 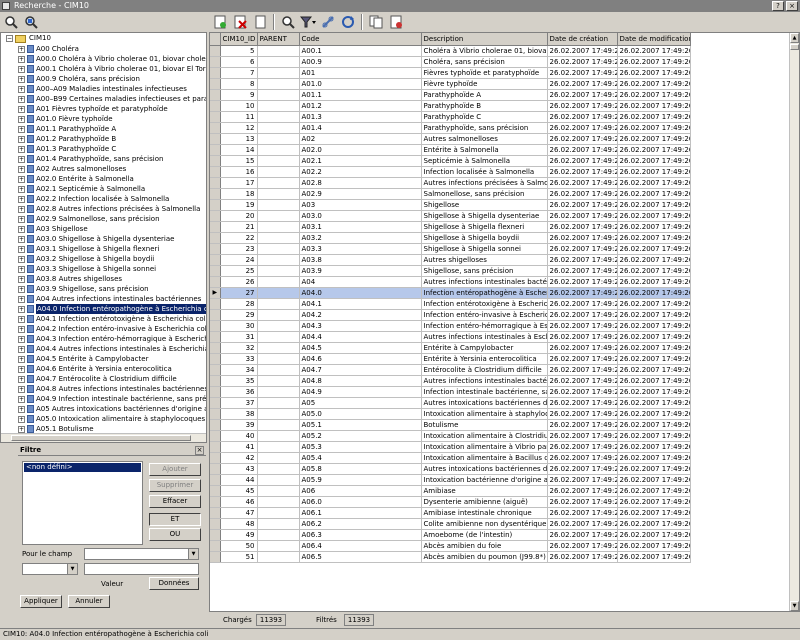 What do you see at coordinates (360, 546) in the screenshot?
I see `cell-code: A06.4` at bounding box center [360, 546].